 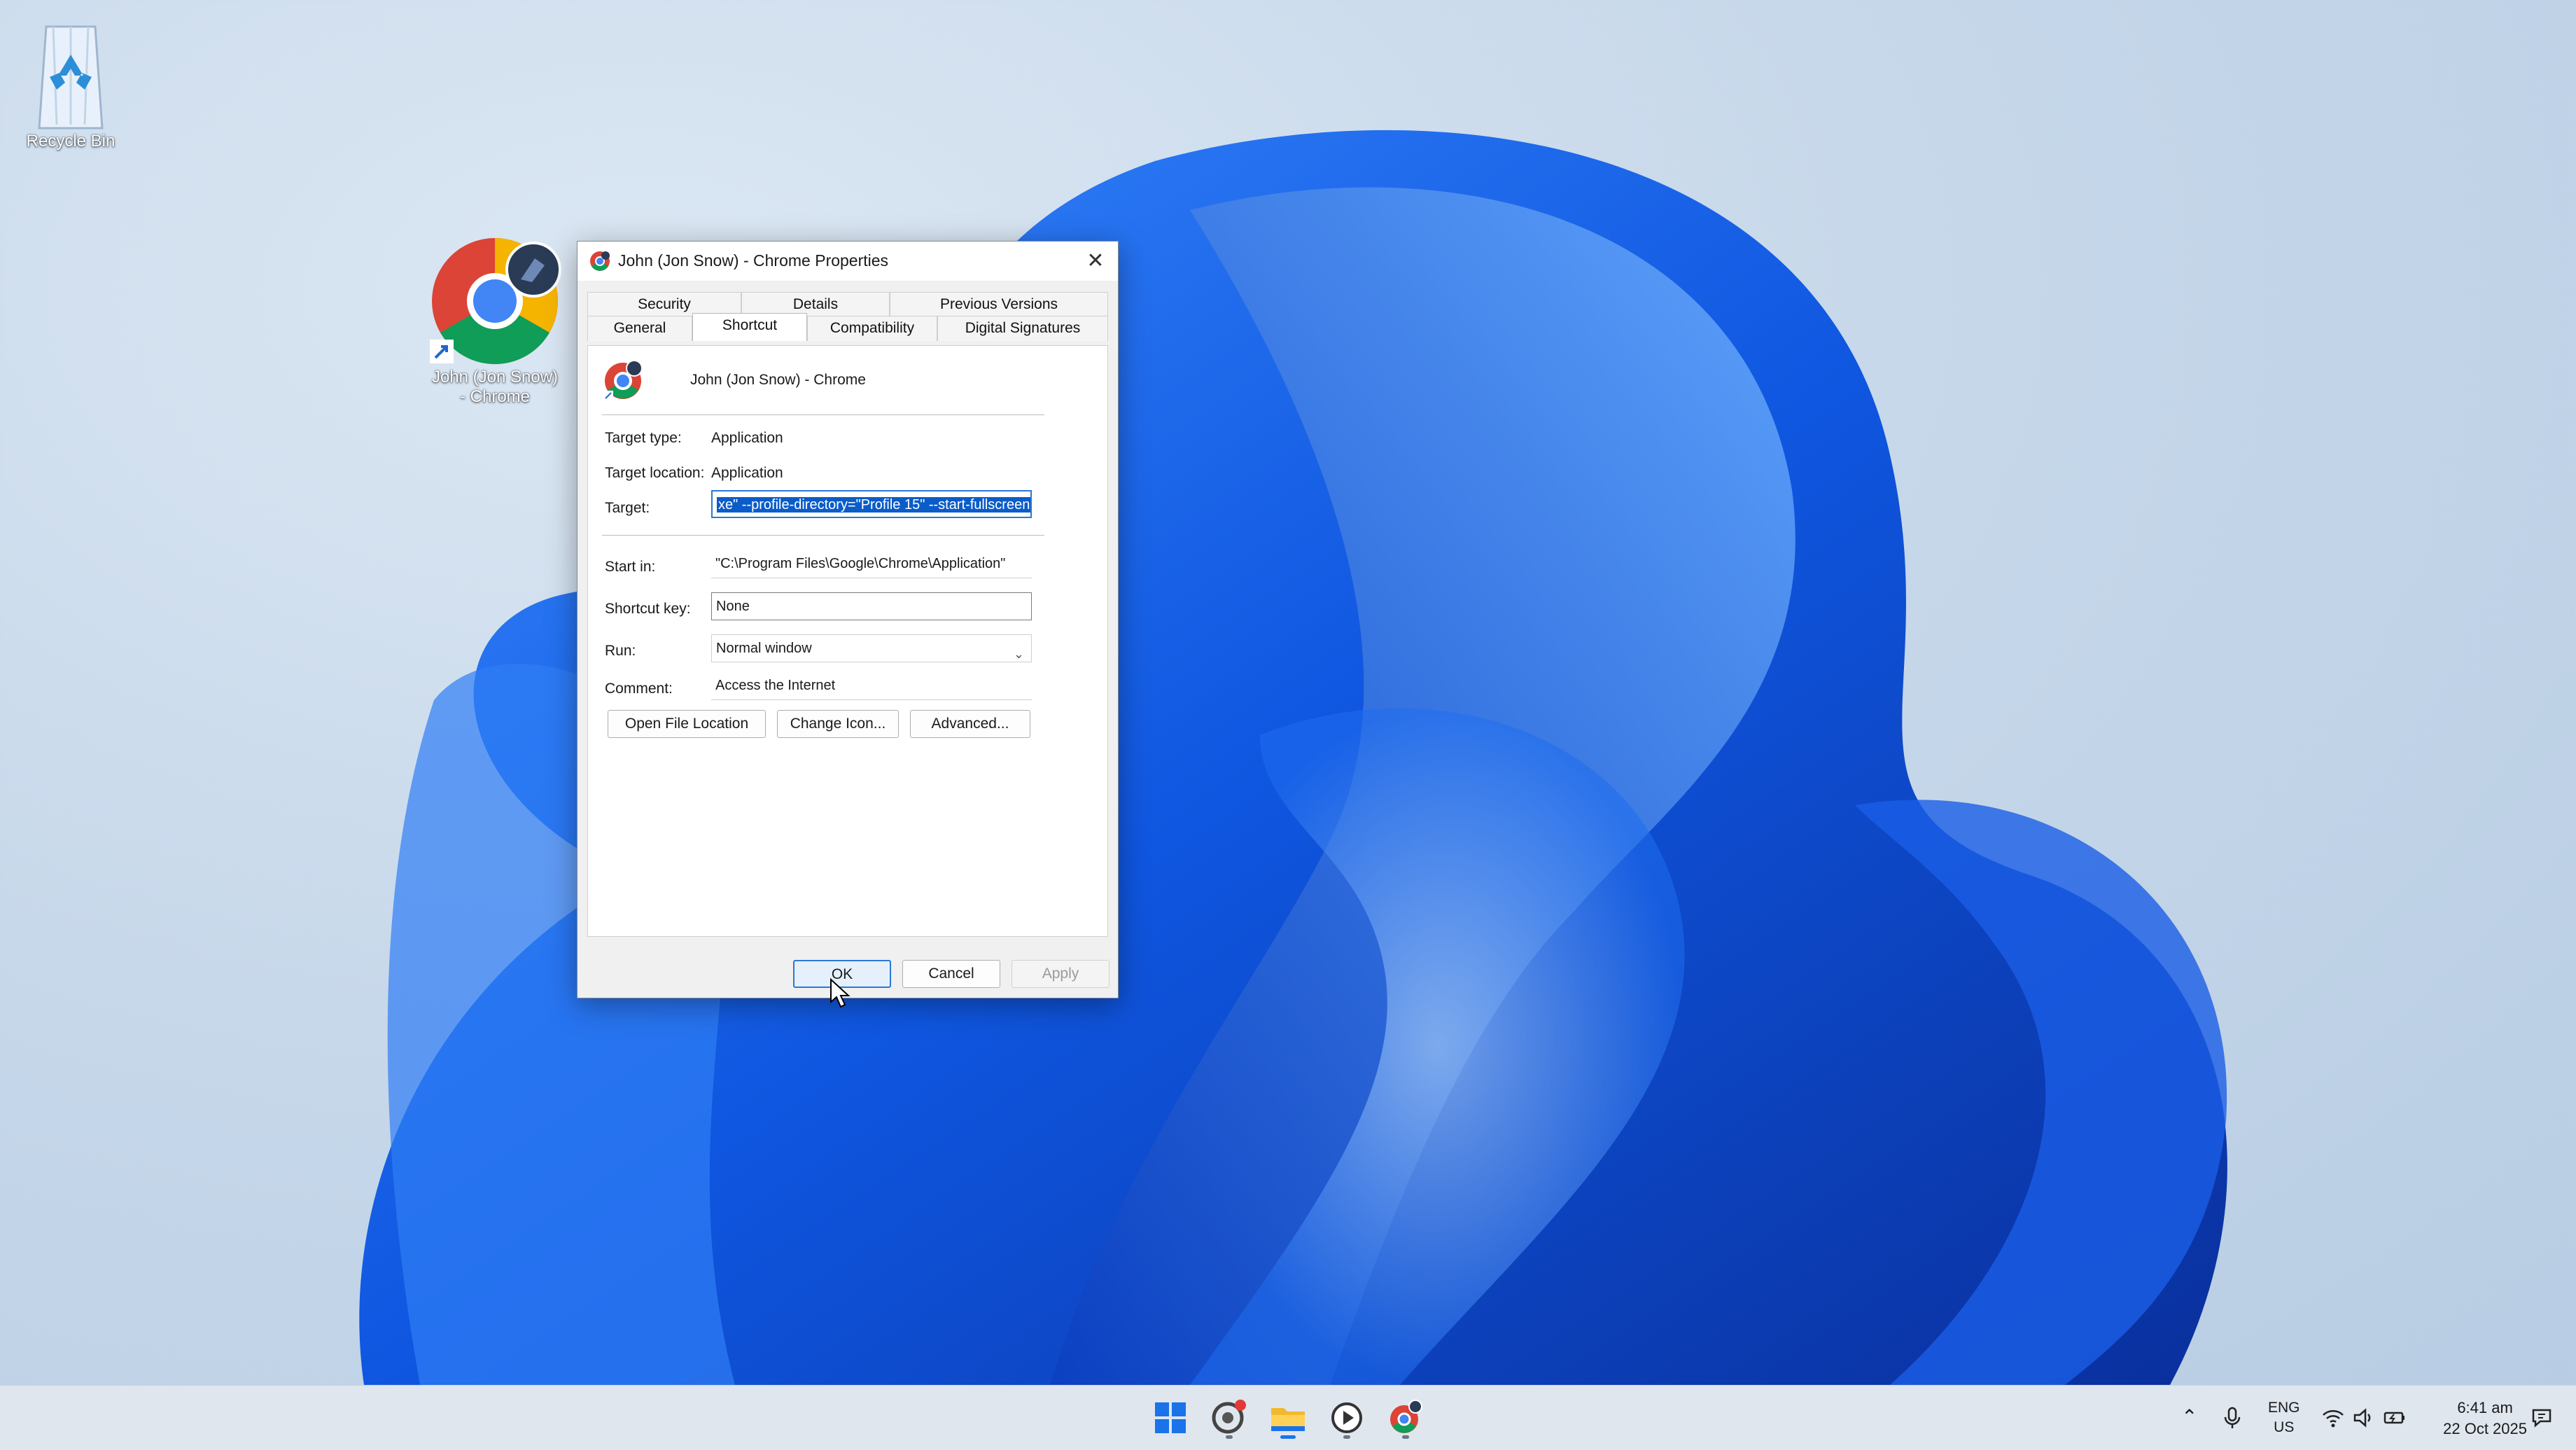 I want to click on volume-icon, so click(x=2364, y=1418).